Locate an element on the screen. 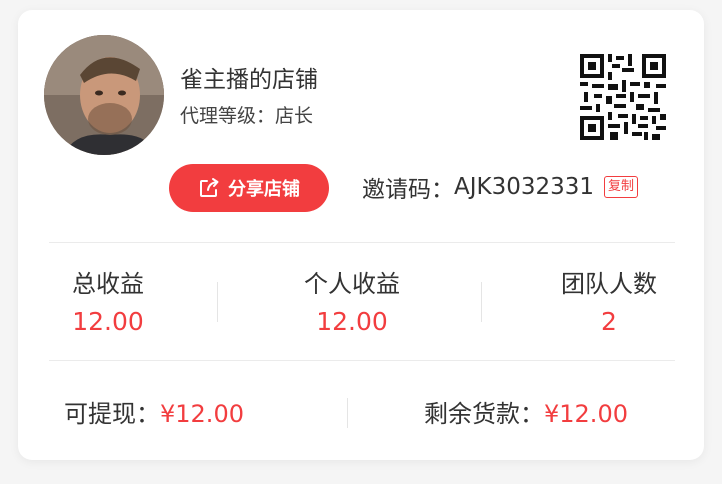 This screenshot has height=484, width=722. share-store-button: 分享店铺 is located at coordinates (249, 188).